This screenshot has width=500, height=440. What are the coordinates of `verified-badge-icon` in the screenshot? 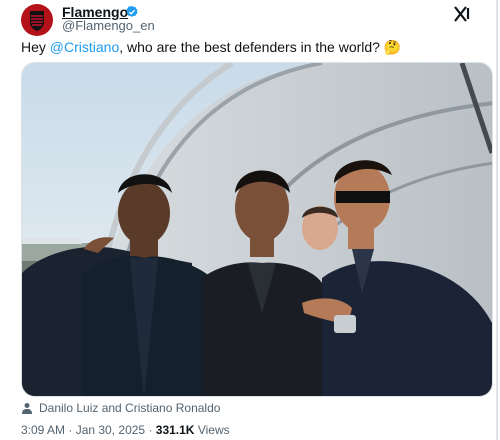 It's located at (132, 11).